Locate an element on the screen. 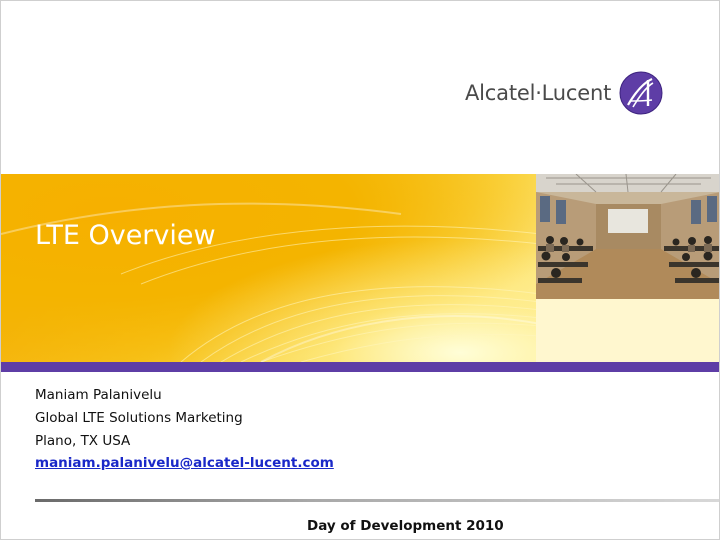  alcatel-lucent-logo-icon is located at coordinates (641, 93).